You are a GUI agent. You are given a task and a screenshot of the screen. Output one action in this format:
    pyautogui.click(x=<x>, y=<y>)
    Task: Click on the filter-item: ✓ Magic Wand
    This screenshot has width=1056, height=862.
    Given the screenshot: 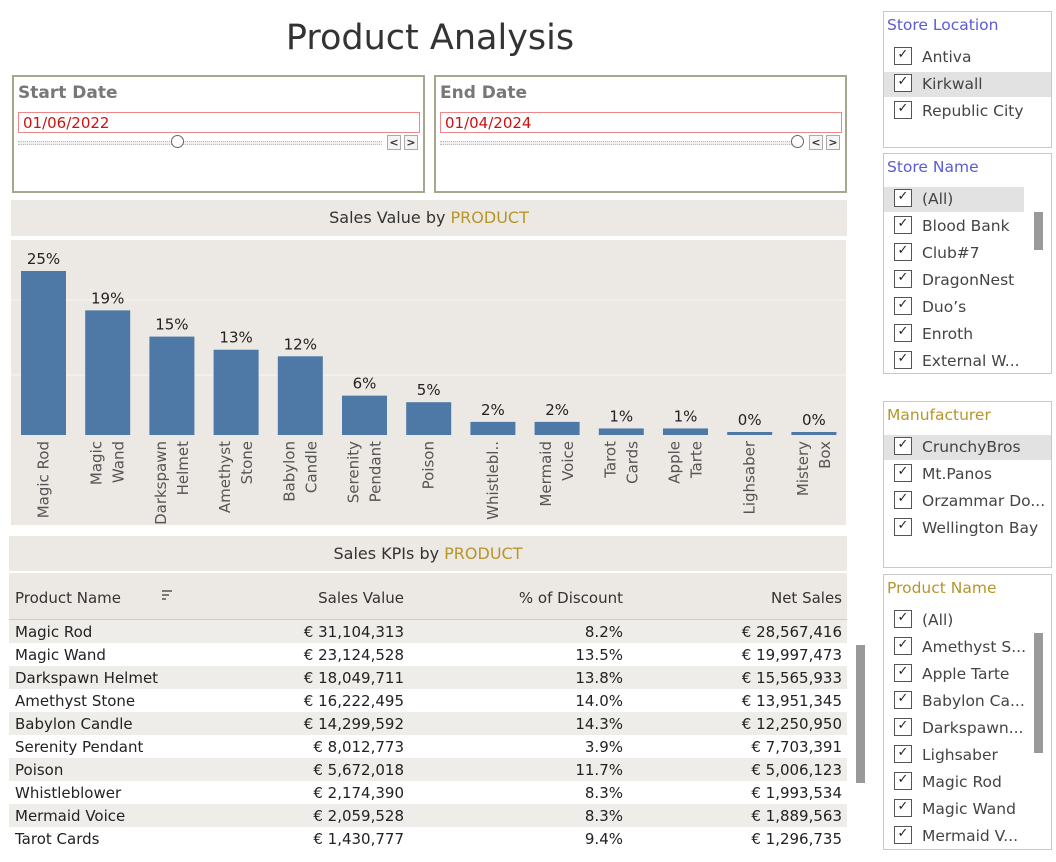 What is the action you would take?
    pyautogui.click(x=954, y=809)
    